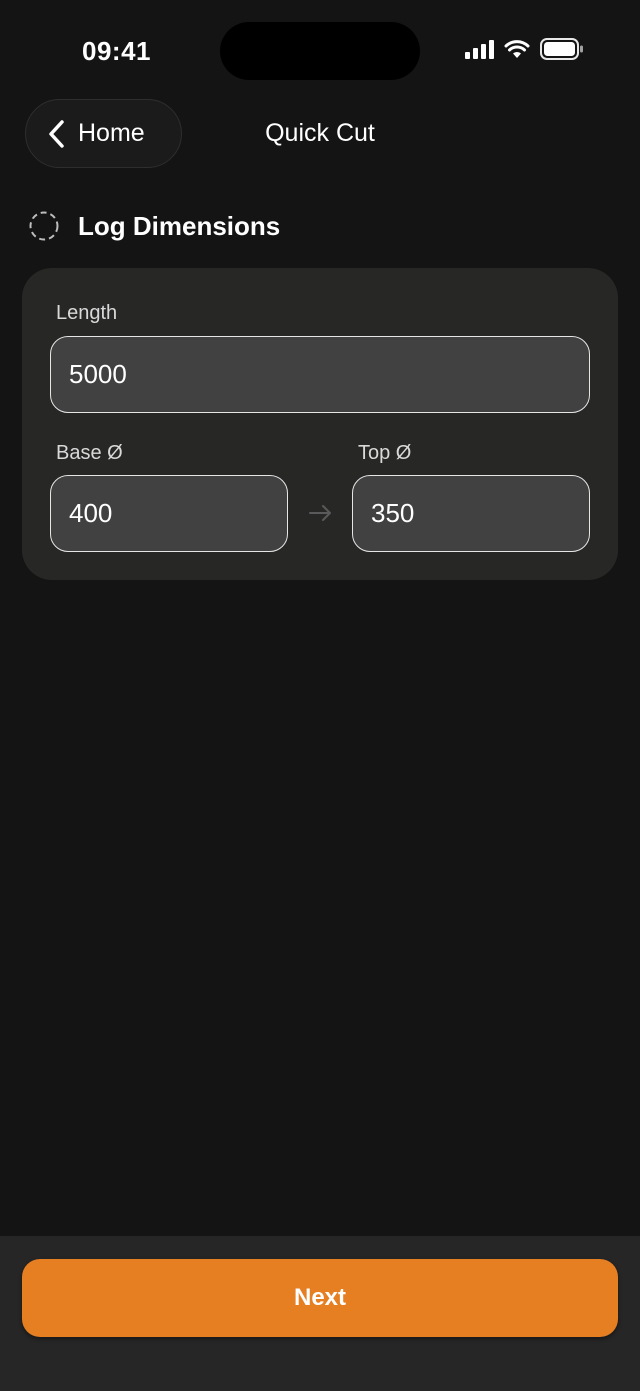  What do you see at coordinates (320, 1298) in the screenshot?
I see `next-button: Next` at bounding box center [320, 1298].